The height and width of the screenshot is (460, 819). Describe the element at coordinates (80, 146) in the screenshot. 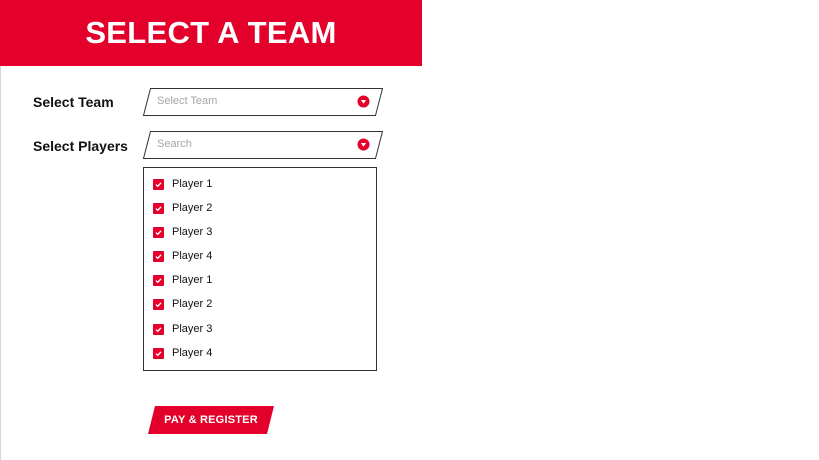

I see `players-field-label: Select Players` at that location.